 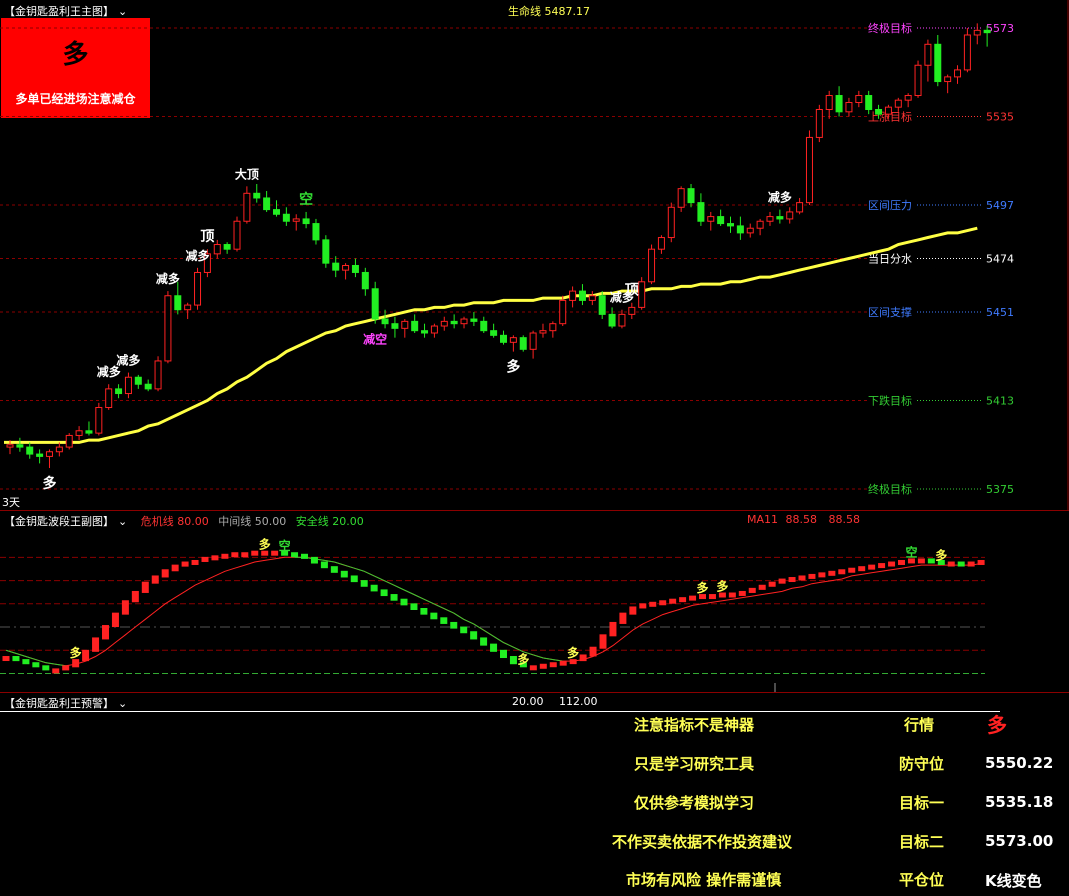 I want to click on chevron-down-icon: ⌄, so click(x=122, y=703).